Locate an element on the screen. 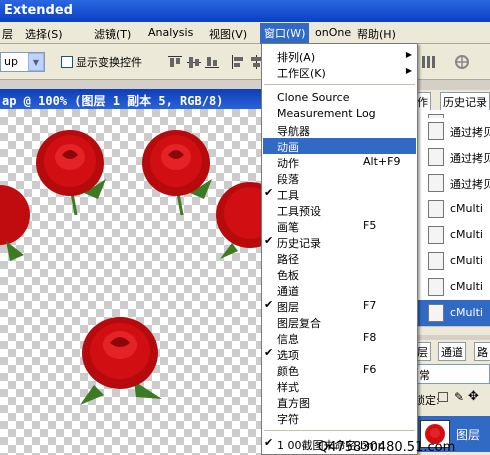  window-menu-item-shortcut: F8 is located at coordinates (370, 337).